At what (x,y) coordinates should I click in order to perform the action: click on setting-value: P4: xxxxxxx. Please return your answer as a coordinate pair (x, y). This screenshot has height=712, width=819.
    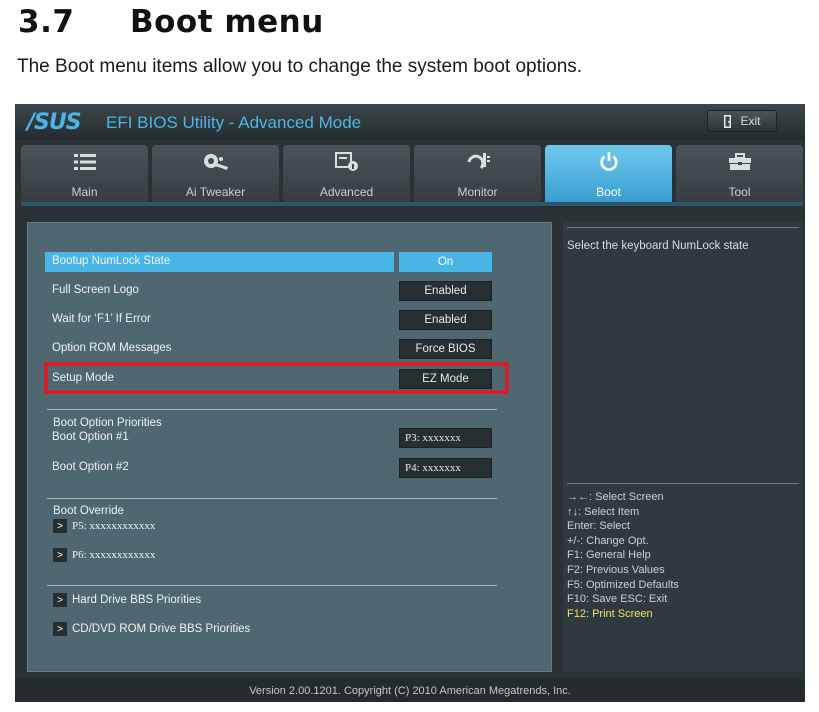
    Looking at the image, I should click on (445, 468).